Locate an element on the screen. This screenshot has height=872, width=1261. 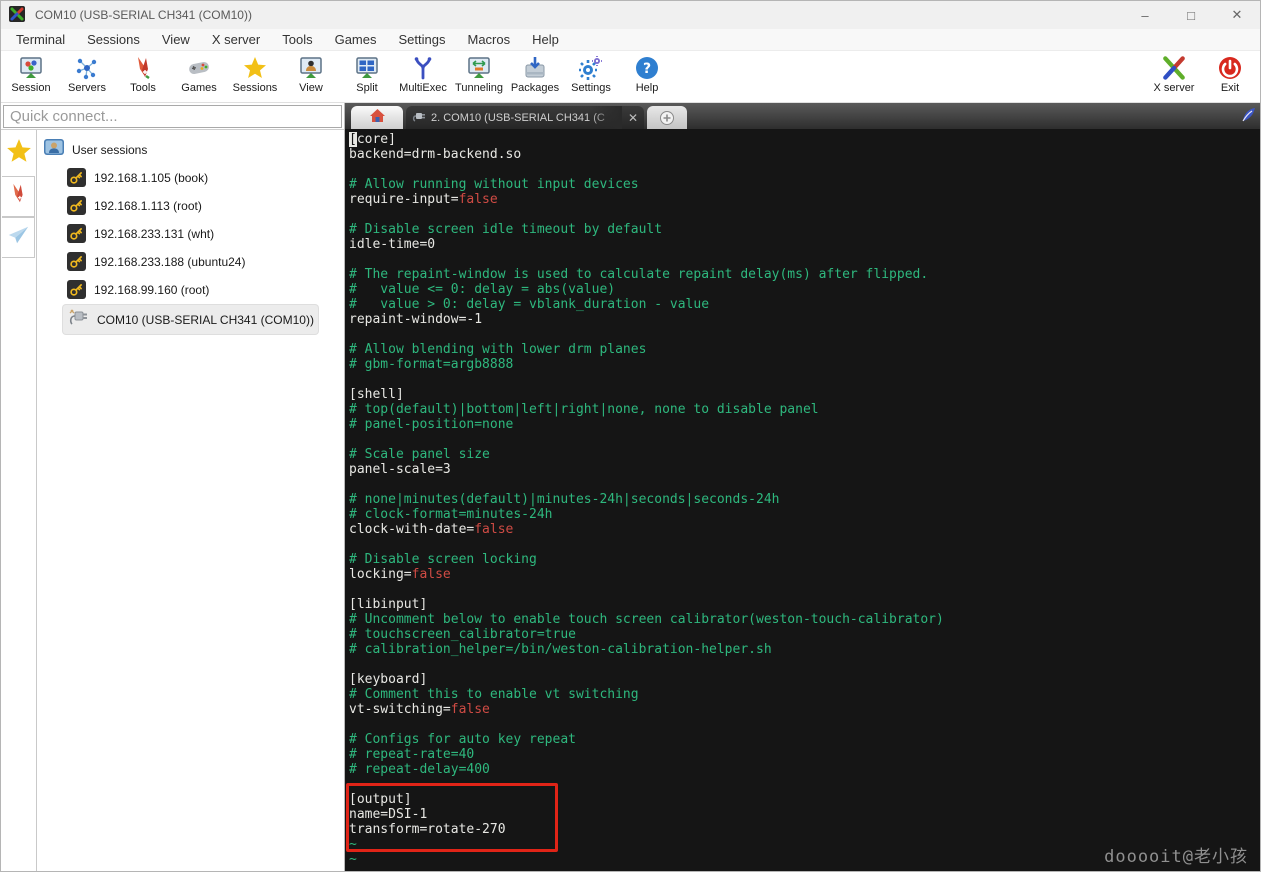
toolbar-label: Split is located at coordinates (367, 88).